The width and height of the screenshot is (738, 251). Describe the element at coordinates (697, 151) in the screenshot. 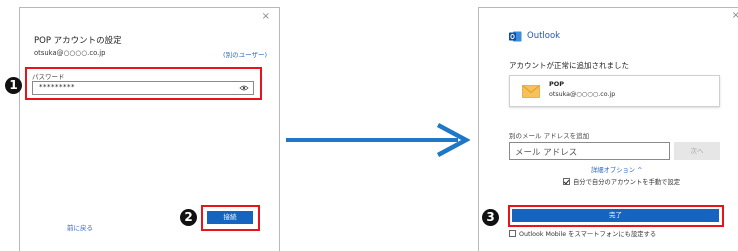

I see `next-button: 次へ` at that location.